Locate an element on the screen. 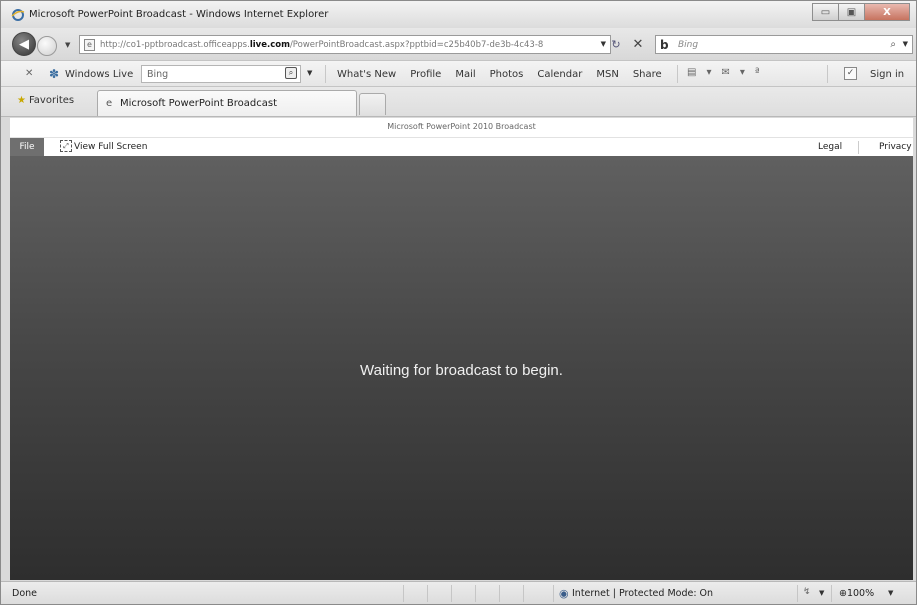 This screenshot has width=917, height=605. page-favicon-icon: e is located at coordinates (109, 103).